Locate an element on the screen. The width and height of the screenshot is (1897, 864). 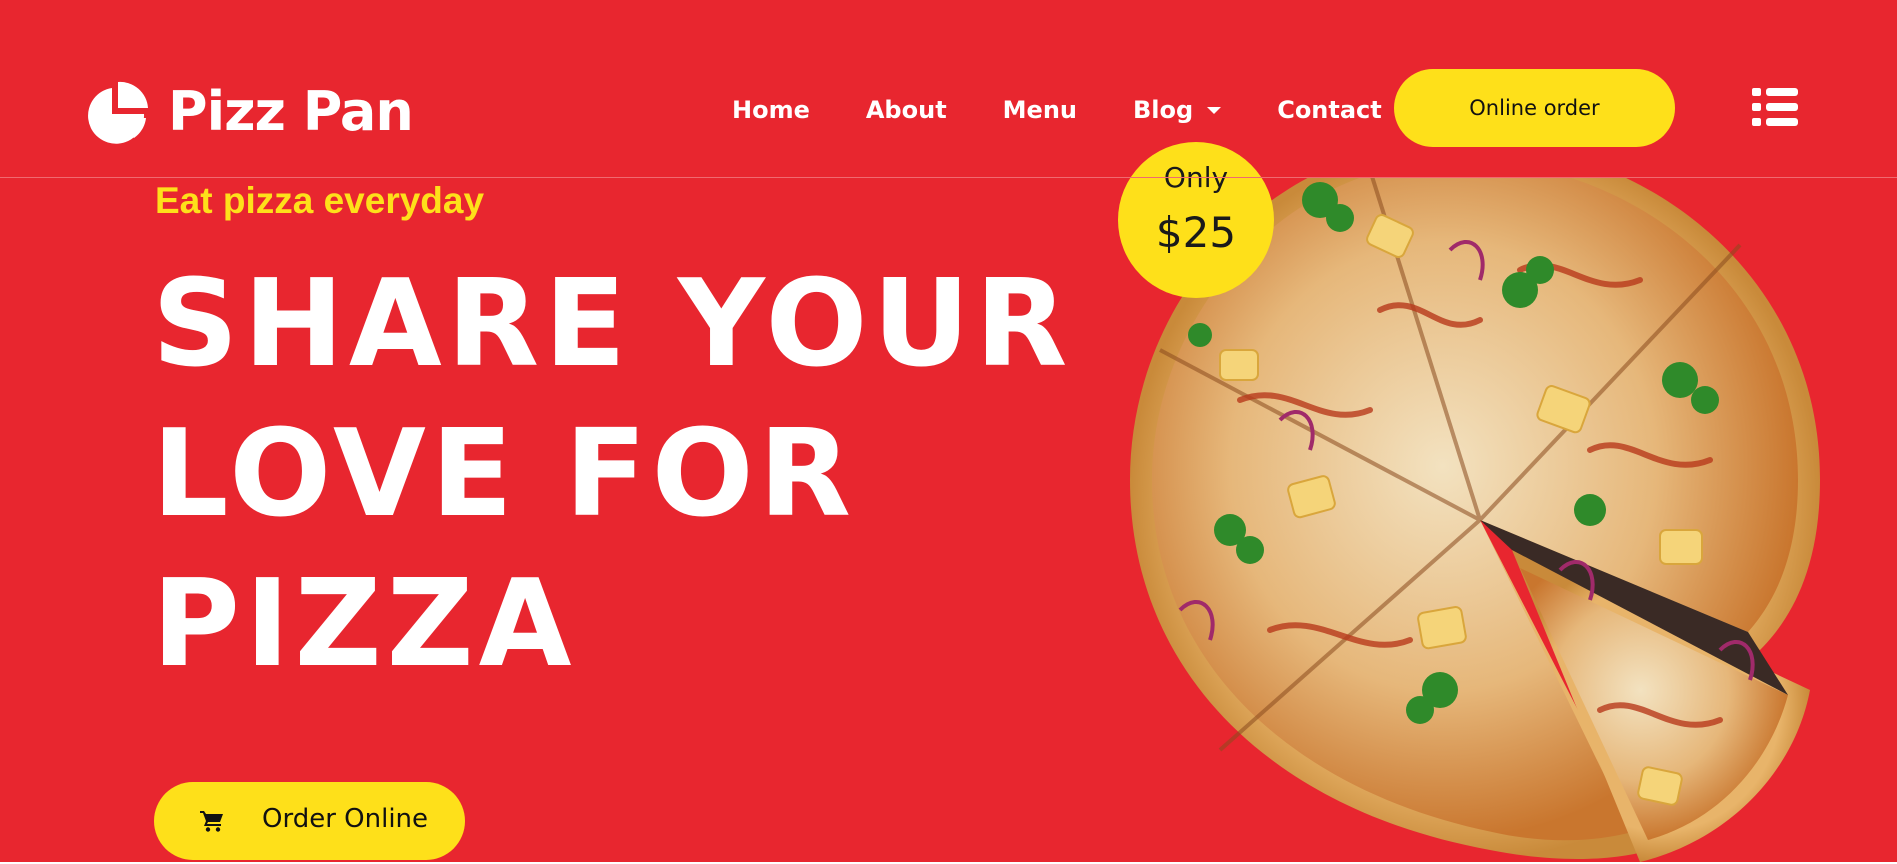
brand-name: Pizz Pan is located at coordinates (291, 111).